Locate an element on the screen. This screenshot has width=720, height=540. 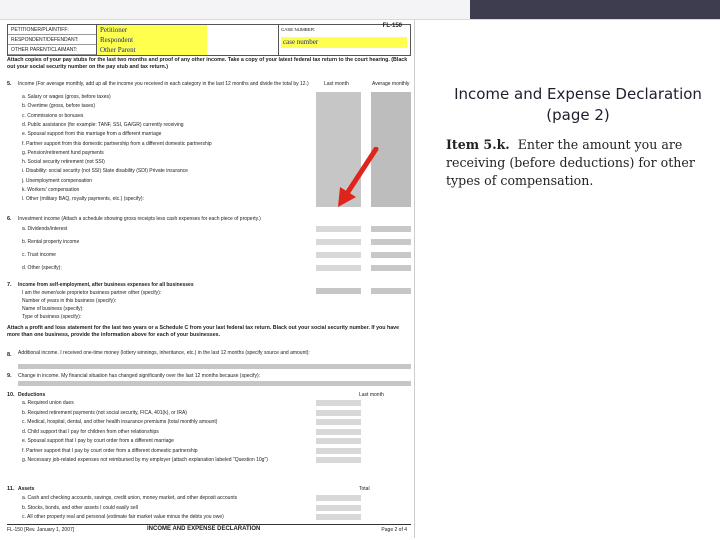
section-8-fill is located at coordinates (214, 366).